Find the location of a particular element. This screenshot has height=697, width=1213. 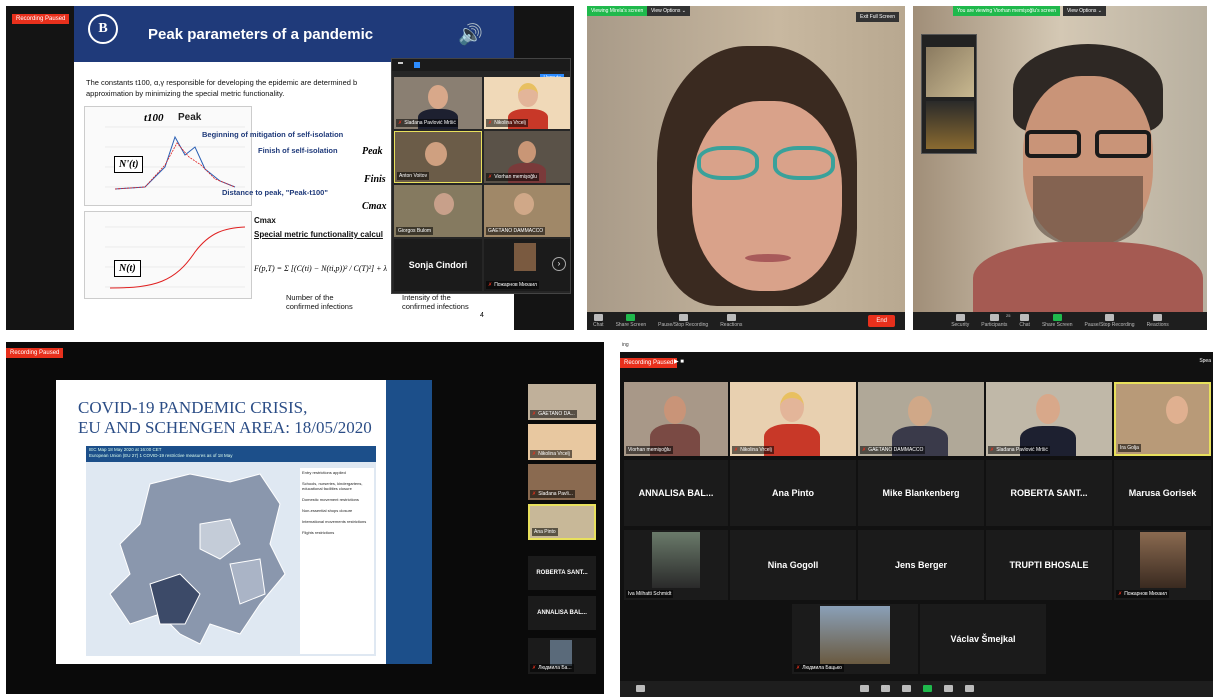

university-logo: B is located at coordinates (103, 29).